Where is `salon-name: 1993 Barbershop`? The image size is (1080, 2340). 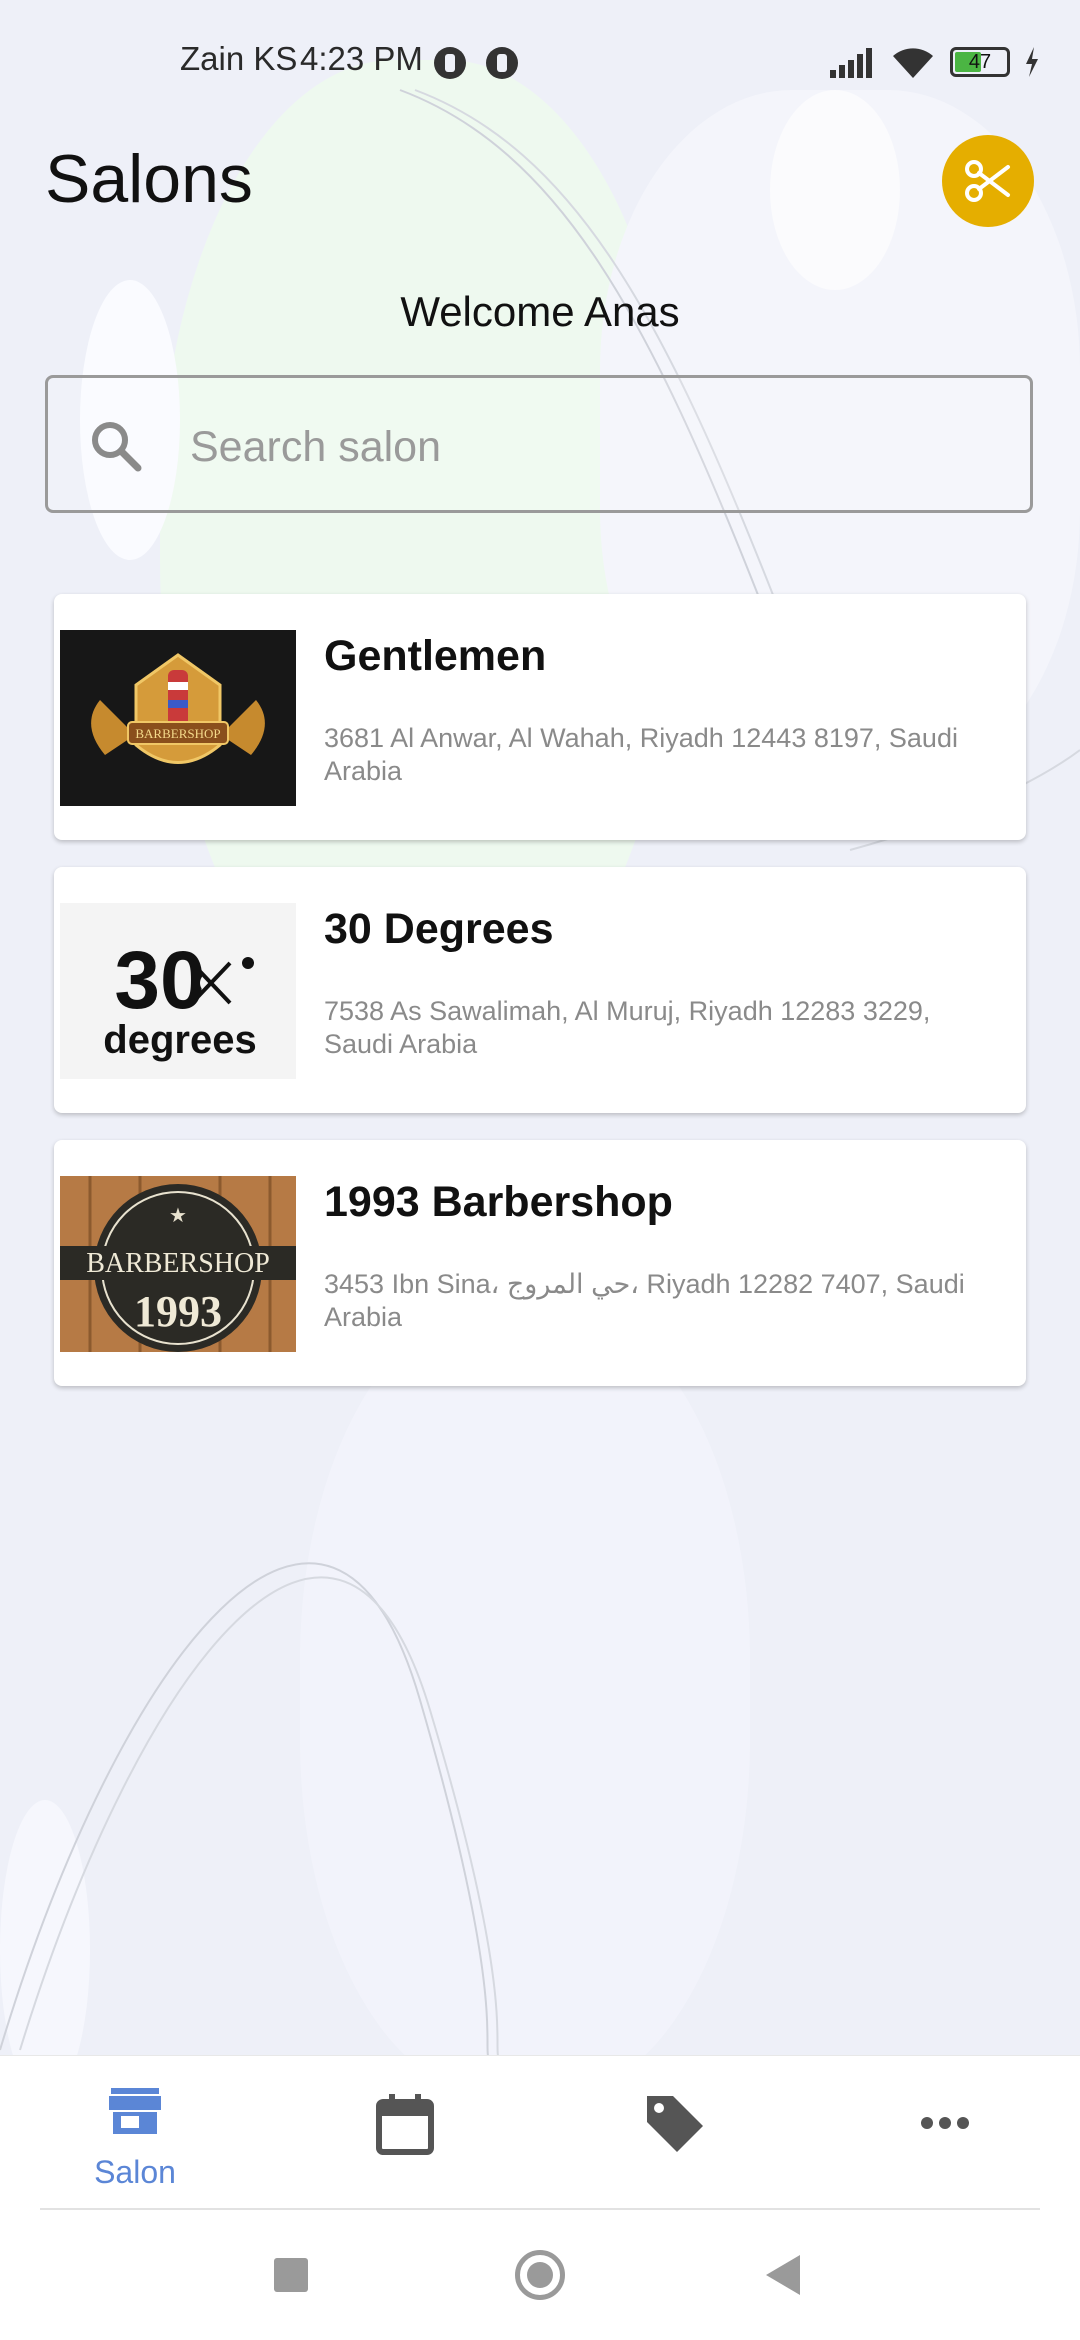 salon-name: 1993 Barbershop is located at coordinates (498, 1202).